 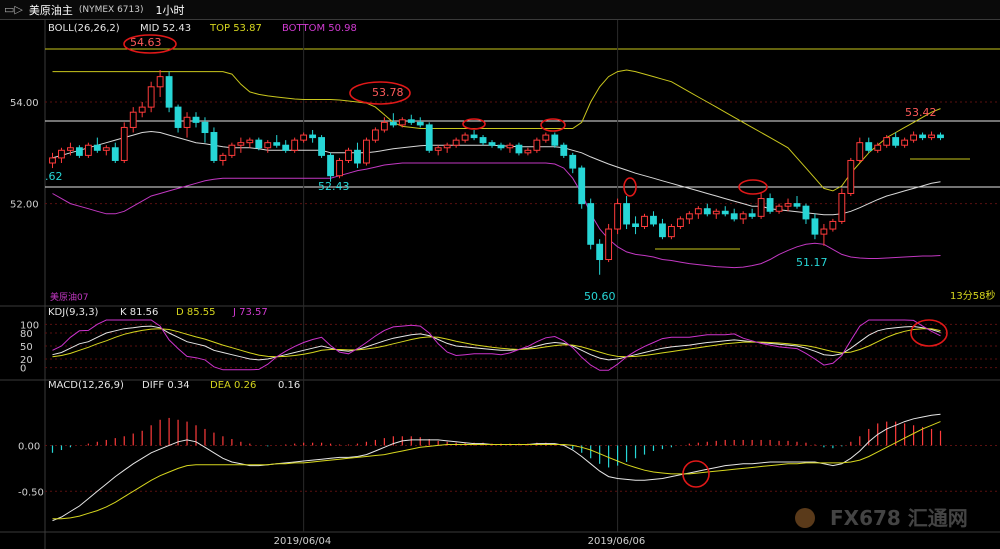 I want to click on boll-mid-value: MID 52.43, so click(x=165, y=28).